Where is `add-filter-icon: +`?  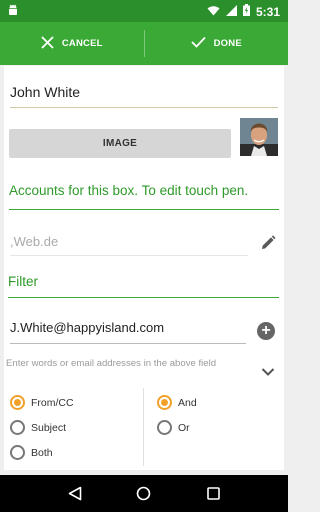 add-filter-icon: + is located at coordinates (266, 331).